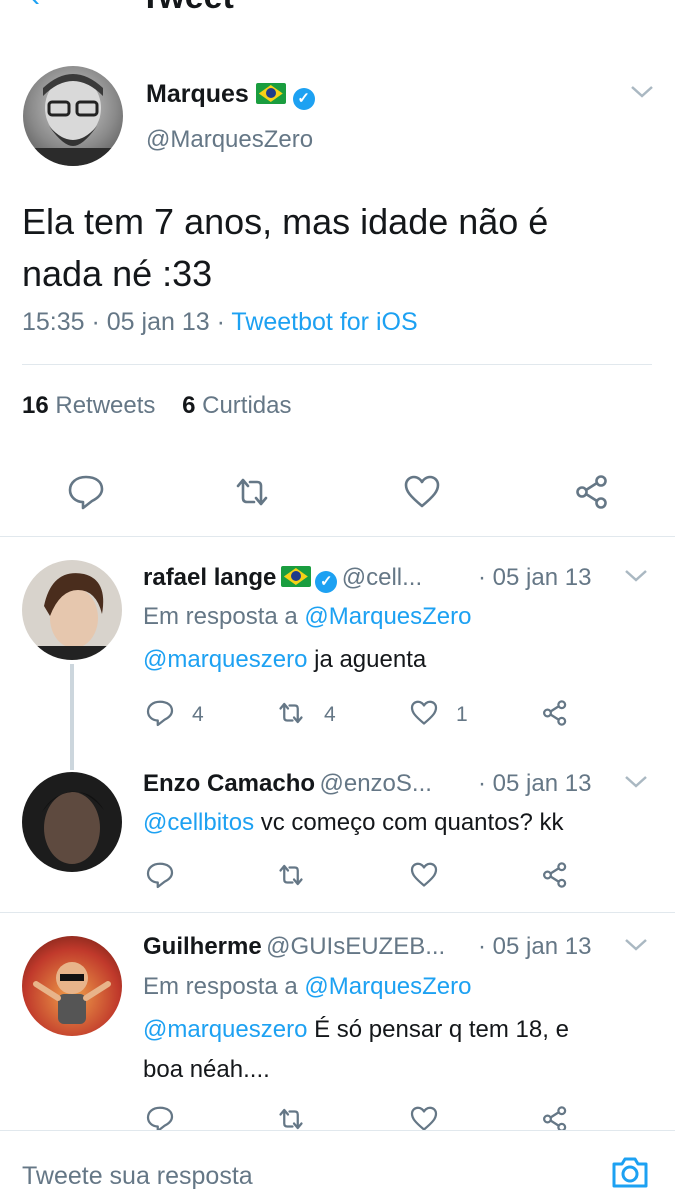 The height and width of the screenshot is (1201, 675). Describe the element at coordinates (324, 322) in the screenshot. I see `tweet-client-link: Tweetbot for iOS` at that location.